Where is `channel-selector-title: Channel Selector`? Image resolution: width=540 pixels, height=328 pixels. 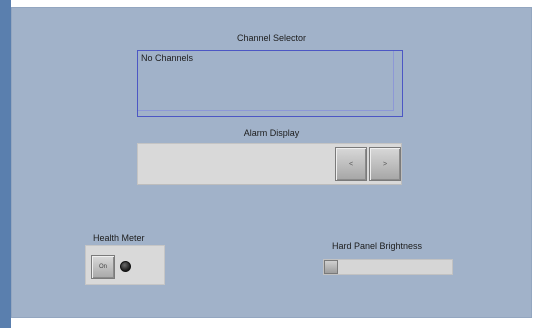
channel-selector-title: Channel Selector is located at coordinates (271, 38).